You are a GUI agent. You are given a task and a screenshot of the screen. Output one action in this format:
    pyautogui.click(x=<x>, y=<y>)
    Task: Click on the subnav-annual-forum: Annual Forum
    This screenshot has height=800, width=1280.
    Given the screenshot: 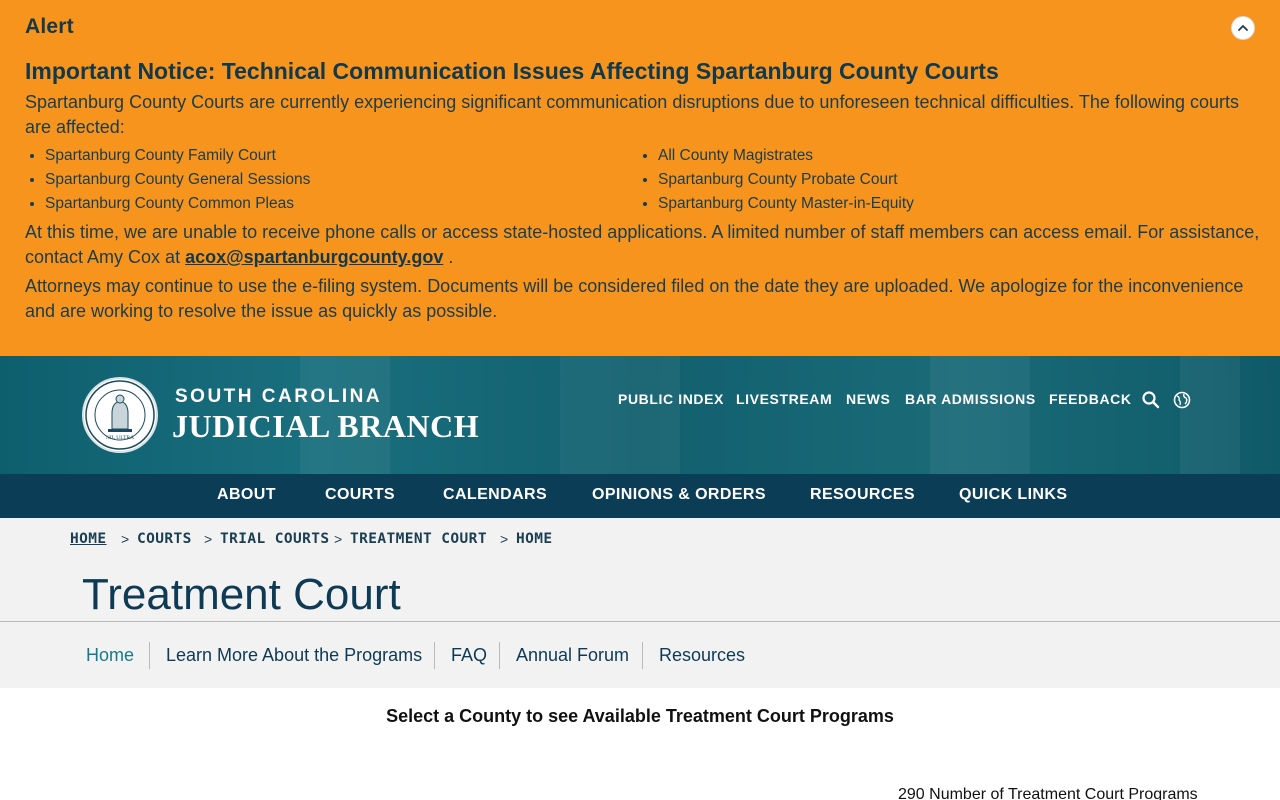 What is the action you would take?
    pyautogui.click(x=572, y=655)
    